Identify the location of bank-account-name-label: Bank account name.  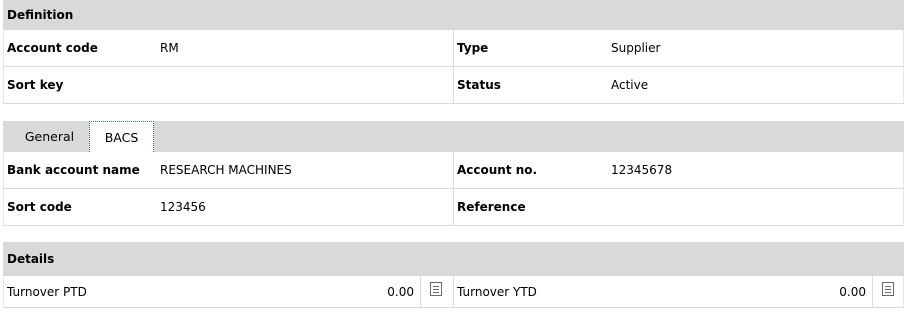
(73, 170).